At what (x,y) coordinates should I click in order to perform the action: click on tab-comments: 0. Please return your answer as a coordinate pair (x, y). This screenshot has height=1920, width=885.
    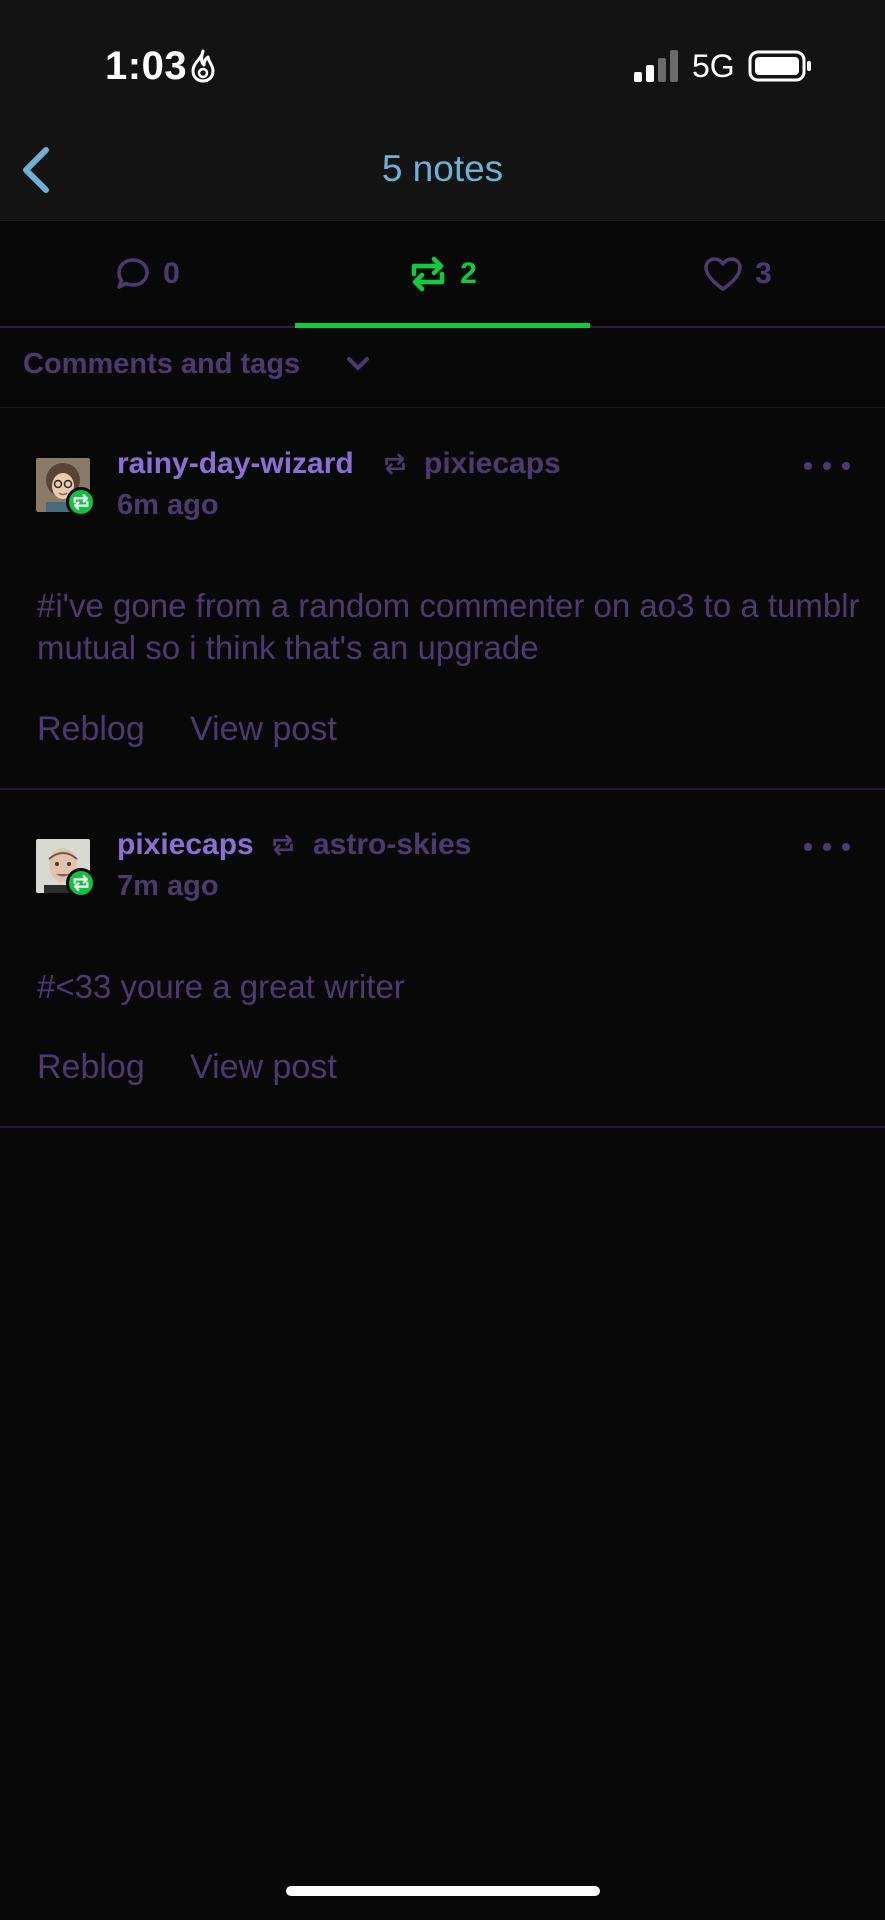
    Looking at the image, I should click on (147, 274).